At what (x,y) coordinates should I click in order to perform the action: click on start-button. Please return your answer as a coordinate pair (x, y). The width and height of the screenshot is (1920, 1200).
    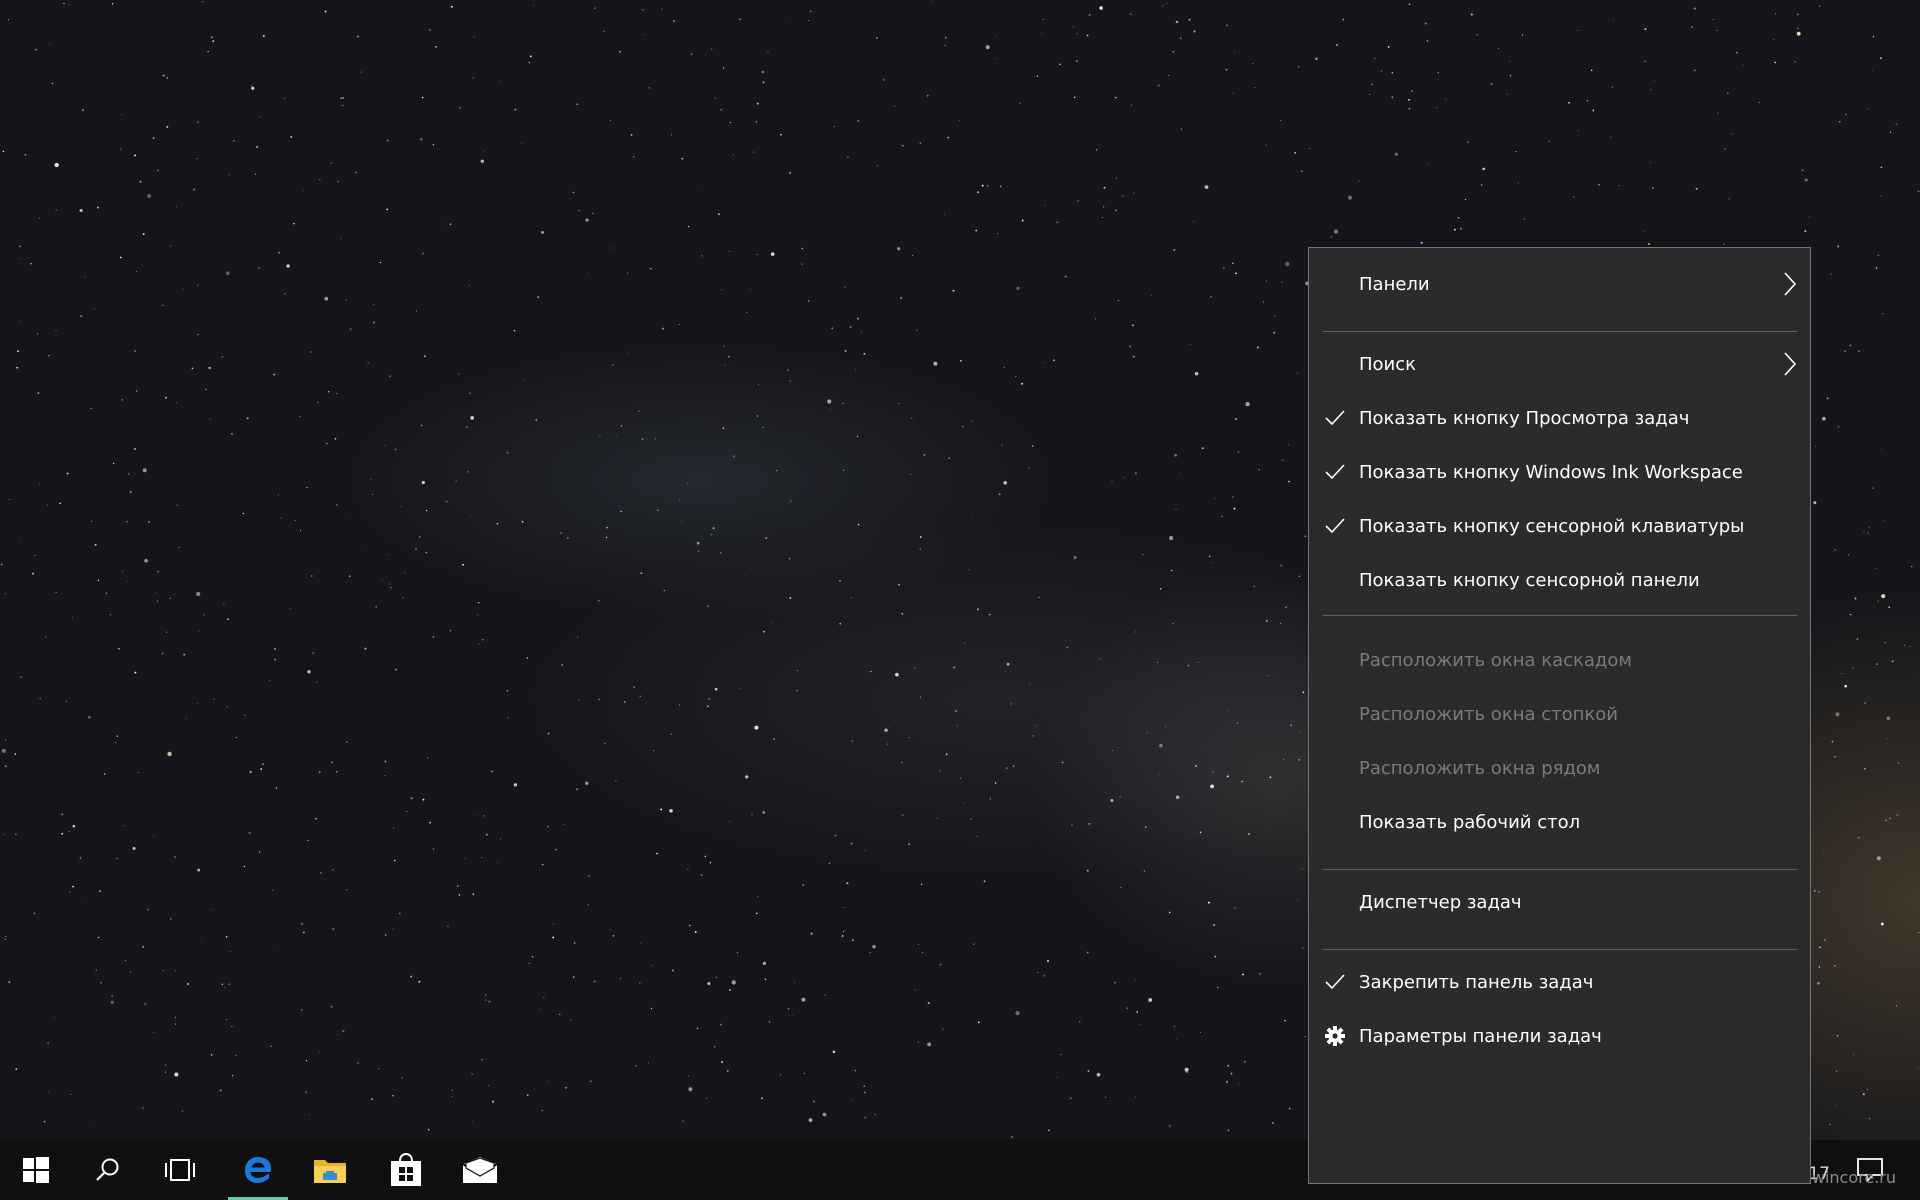
    Looking at the image, I should click on (36, 1170).